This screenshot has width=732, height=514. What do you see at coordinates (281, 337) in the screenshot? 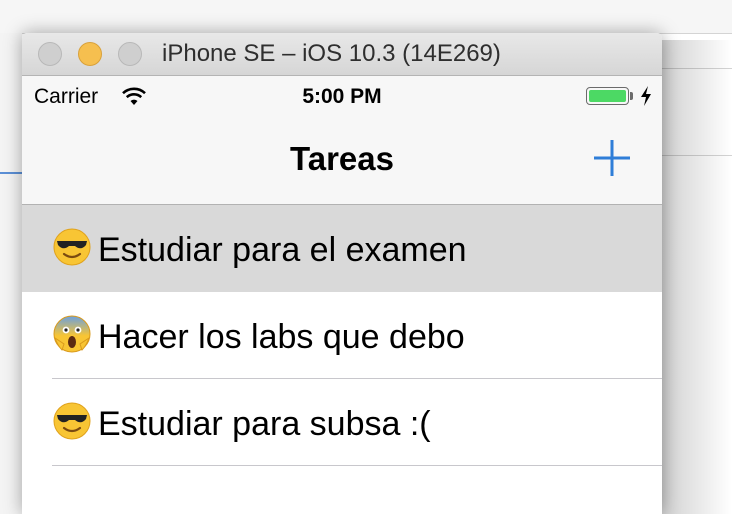
I see `task-label: Hacer los labs que debo` at bounding box center [281, 337].